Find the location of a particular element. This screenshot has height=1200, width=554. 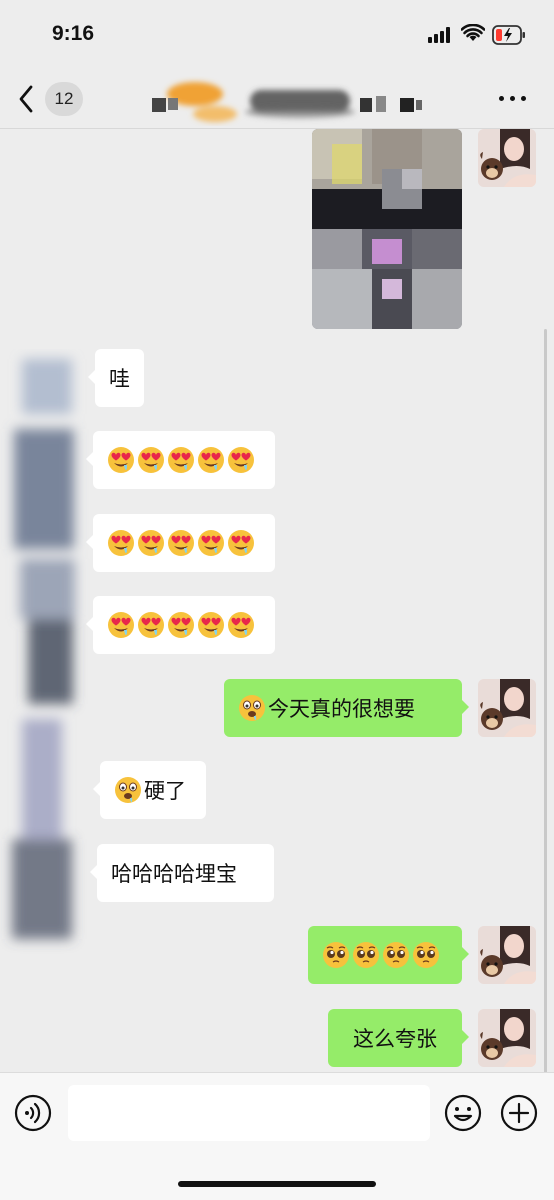

message-bubble-incoming: 哈哈哈哈埋宝 is located at coordinates (182, 873).